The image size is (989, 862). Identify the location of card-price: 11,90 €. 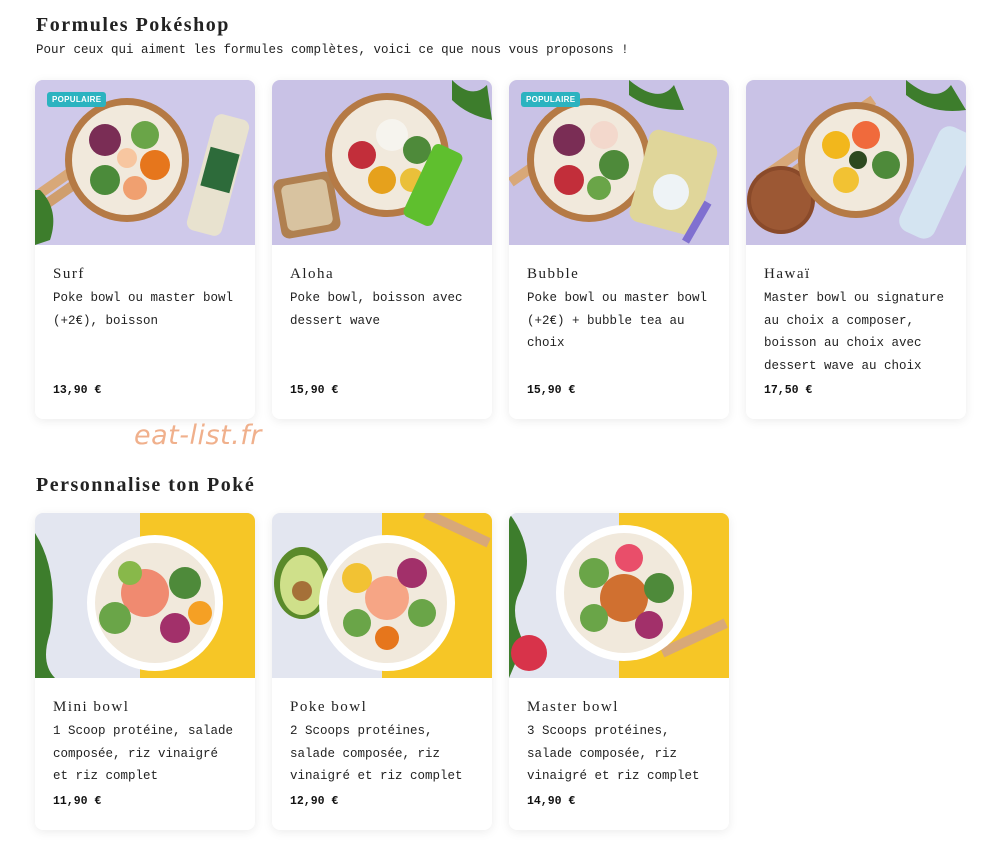
(77, 801).